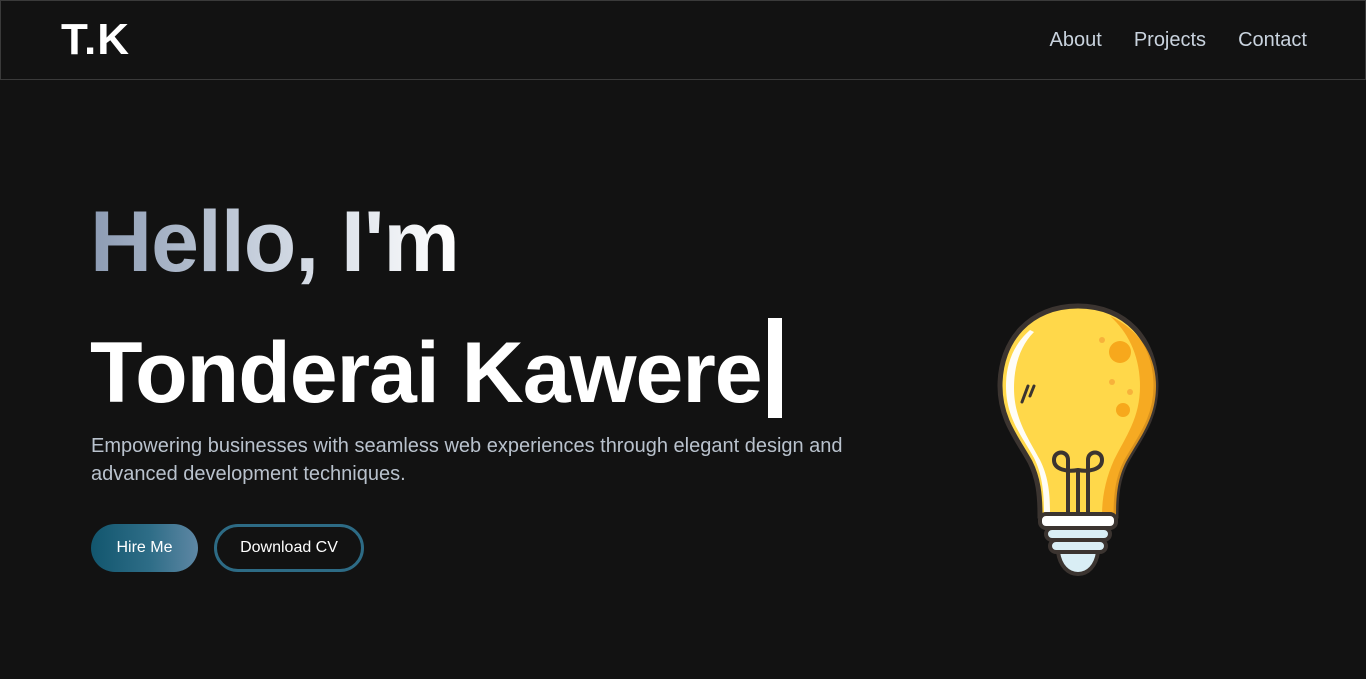 This screenshot has height=679, width=1366. I want to click on hero-name-text: Tonderai Kawere, so click(426, 373).